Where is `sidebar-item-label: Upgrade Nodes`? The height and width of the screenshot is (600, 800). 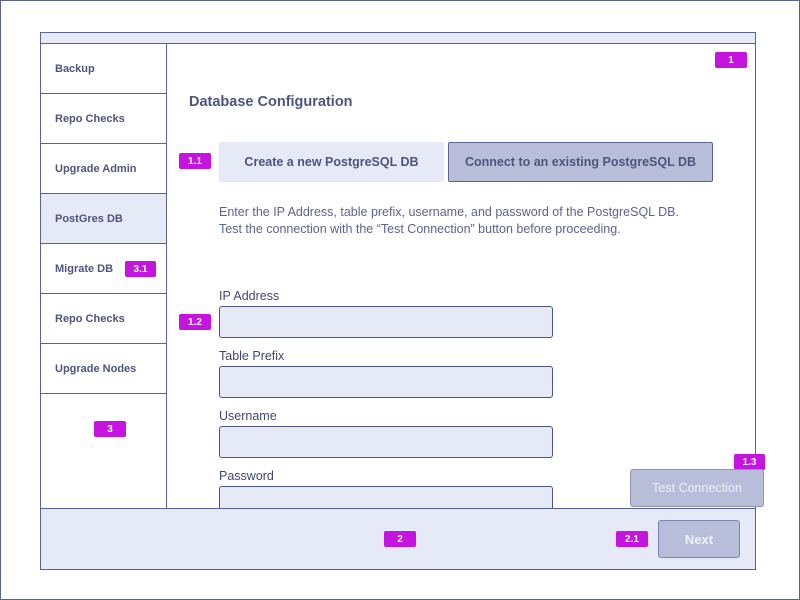
sidebar-item-label: Upgrade Nodes is located at coordinates (96, 368).